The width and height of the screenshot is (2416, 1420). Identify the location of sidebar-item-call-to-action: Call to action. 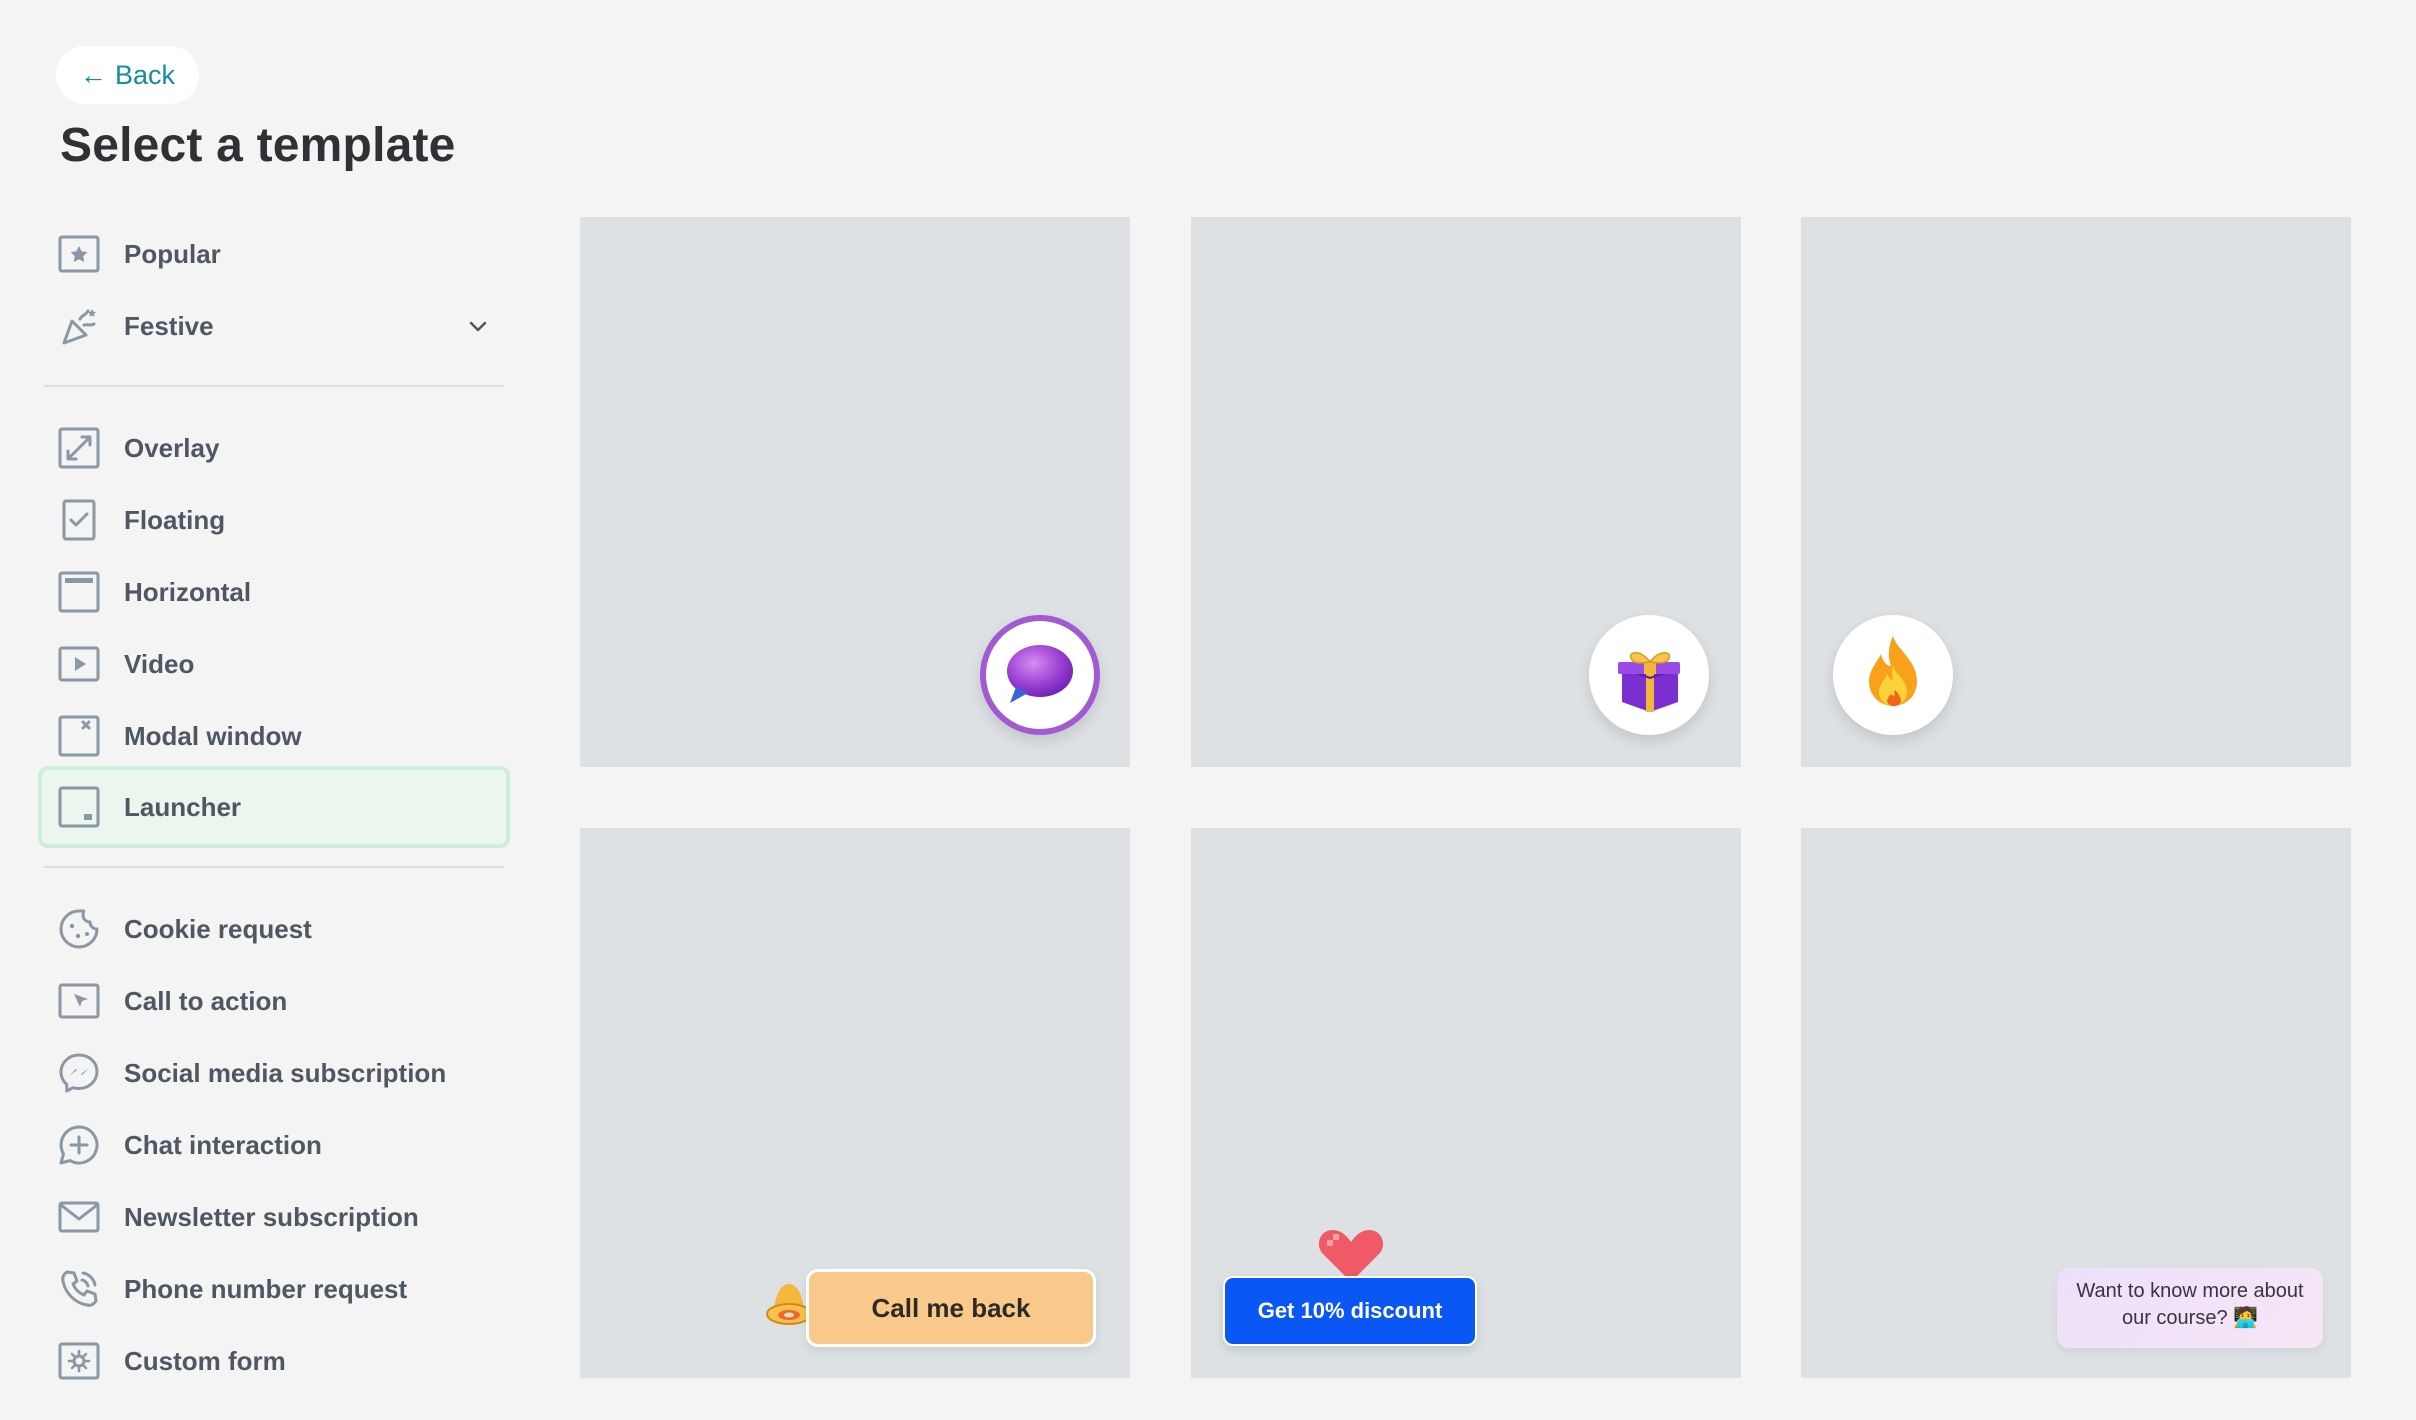
(274, 1001).